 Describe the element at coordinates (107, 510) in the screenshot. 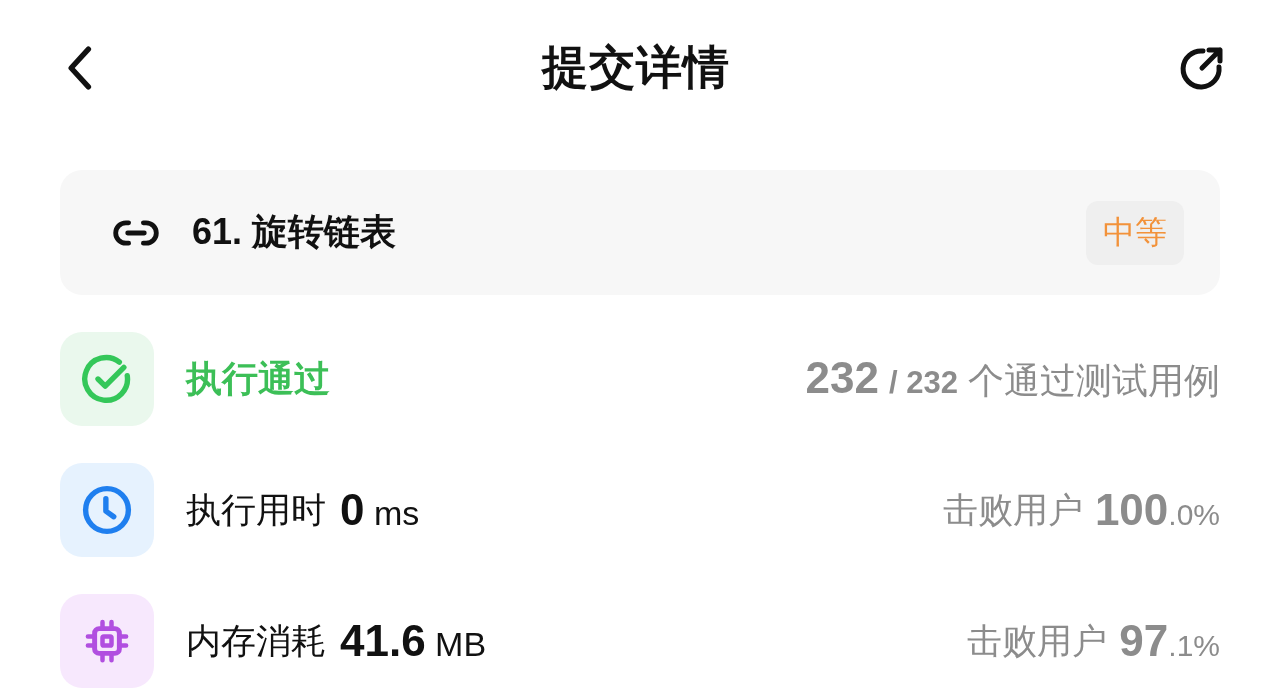

I see `clock-icon` at that location.